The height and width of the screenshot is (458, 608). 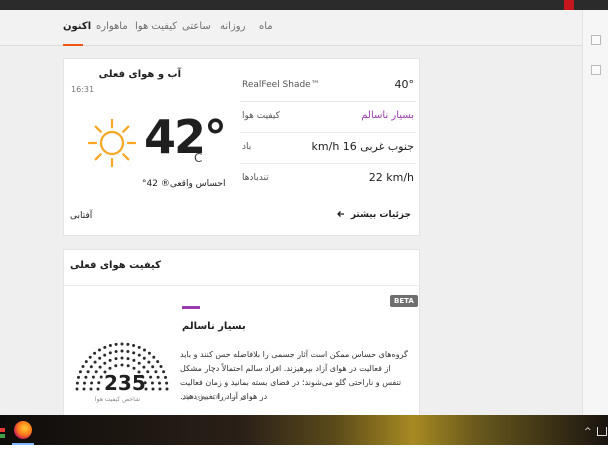 What do you see at coordinates (185, 137) in the screenshot?
I see `current-temperature: 42°` at bounding box center [185, 137].